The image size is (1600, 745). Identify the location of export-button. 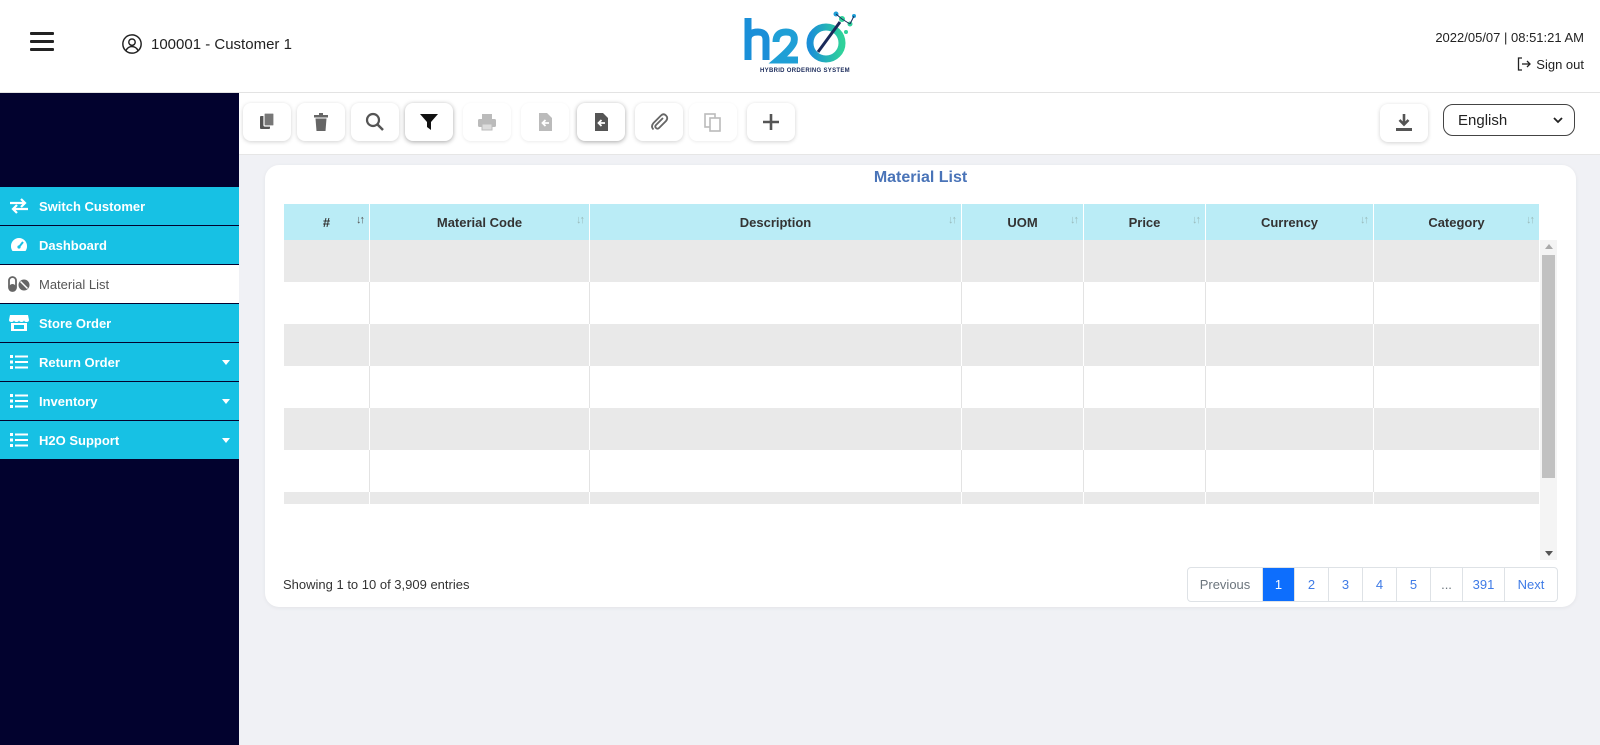
(601, 122).